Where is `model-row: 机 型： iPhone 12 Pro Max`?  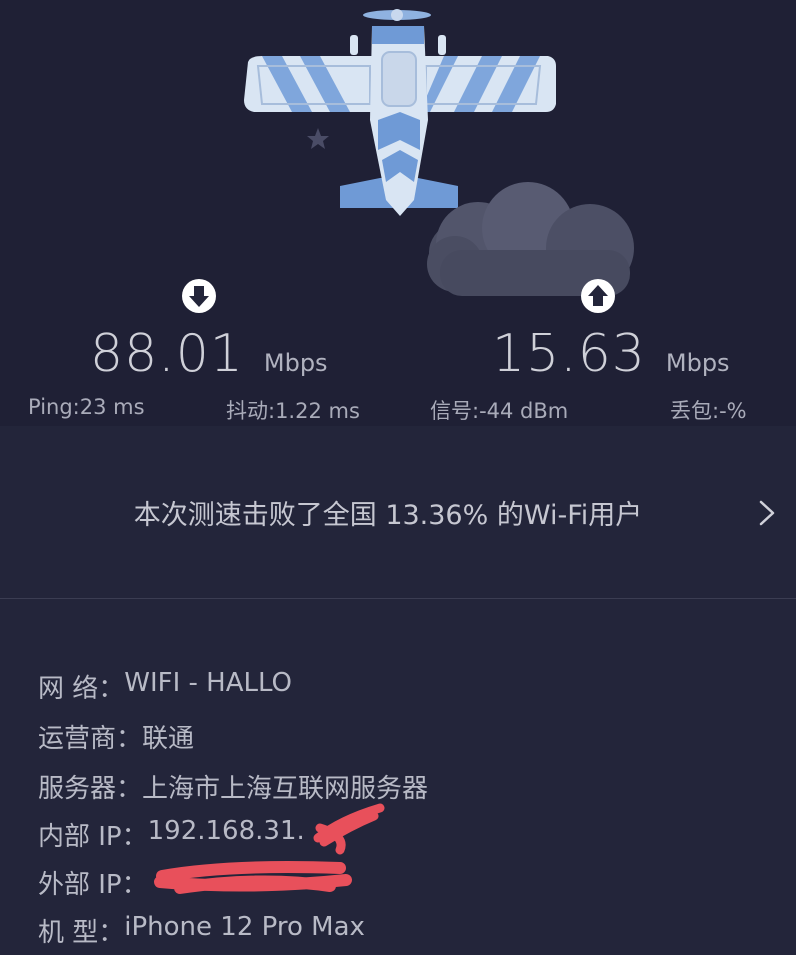 model-row: 机 型： iPhone 12 Pro Max is located at coordinates (201, 930).